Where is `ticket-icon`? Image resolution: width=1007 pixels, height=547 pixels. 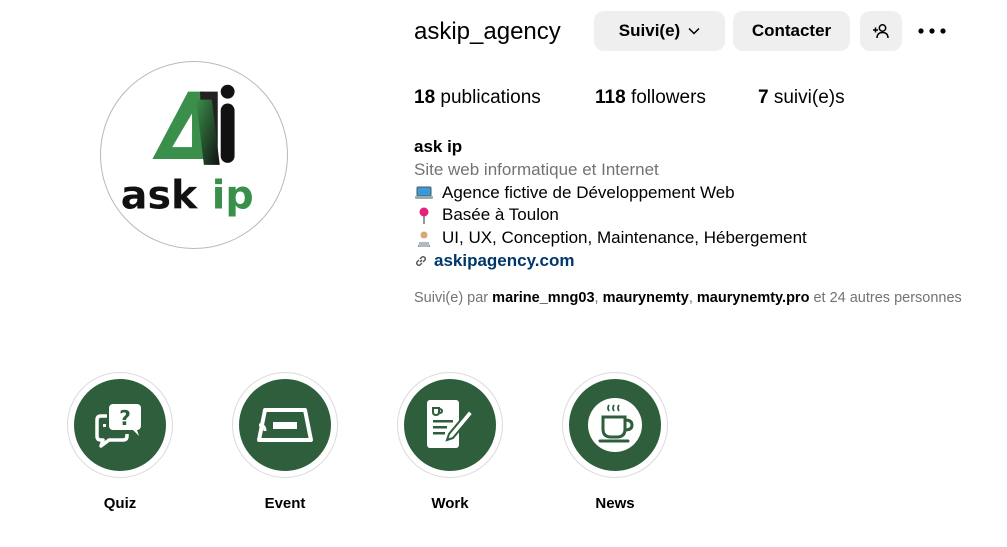 ticket-icon is located at coordinates (285, 425).